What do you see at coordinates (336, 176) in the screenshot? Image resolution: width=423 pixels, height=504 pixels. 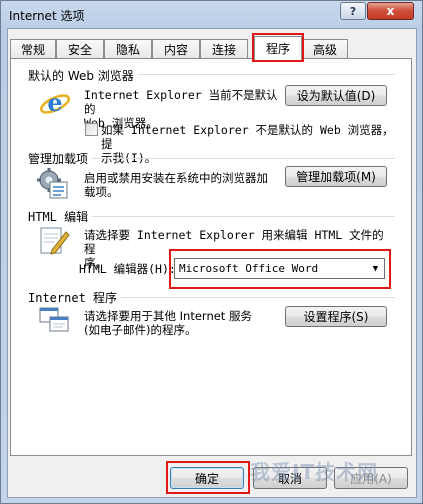 I see `manage-addons-button: 管理加载项(M)` at bounding box center [336, 176].